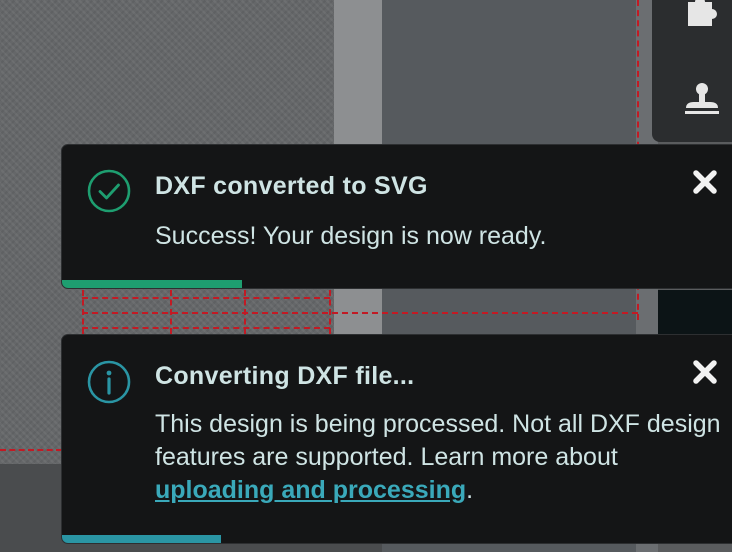  I want to click on message-text-end: ., so click(470, 490).